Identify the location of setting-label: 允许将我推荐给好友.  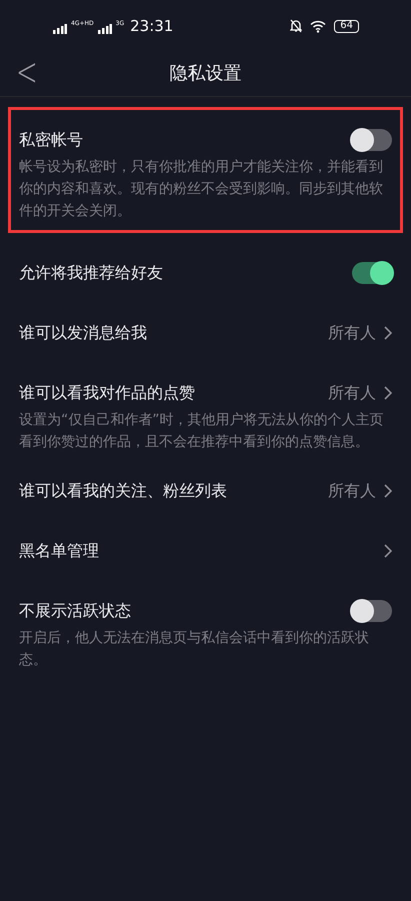
(91, 273).